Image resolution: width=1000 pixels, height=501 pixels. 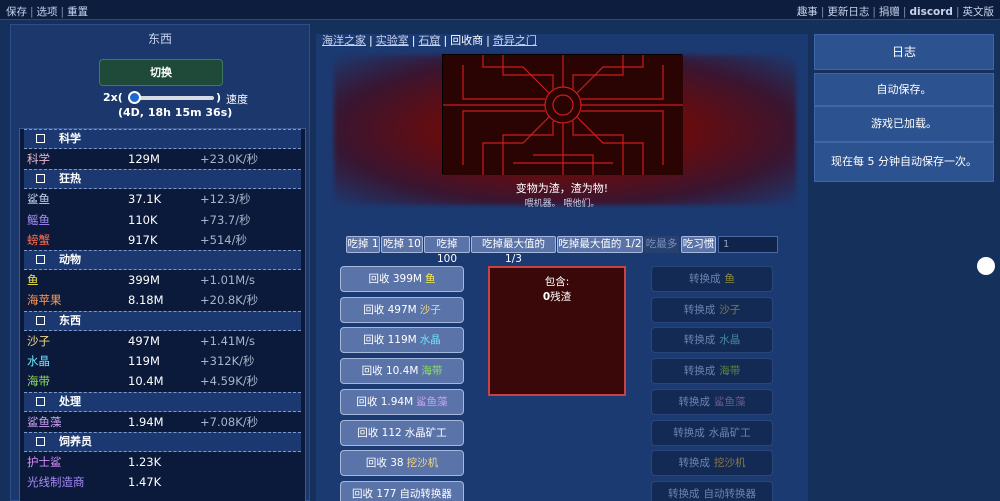 What do you see at coordinates (557, 331) in the screenshot?
I see `scrap-container: 包含: 0残渣` at bounding box center [557, 331].